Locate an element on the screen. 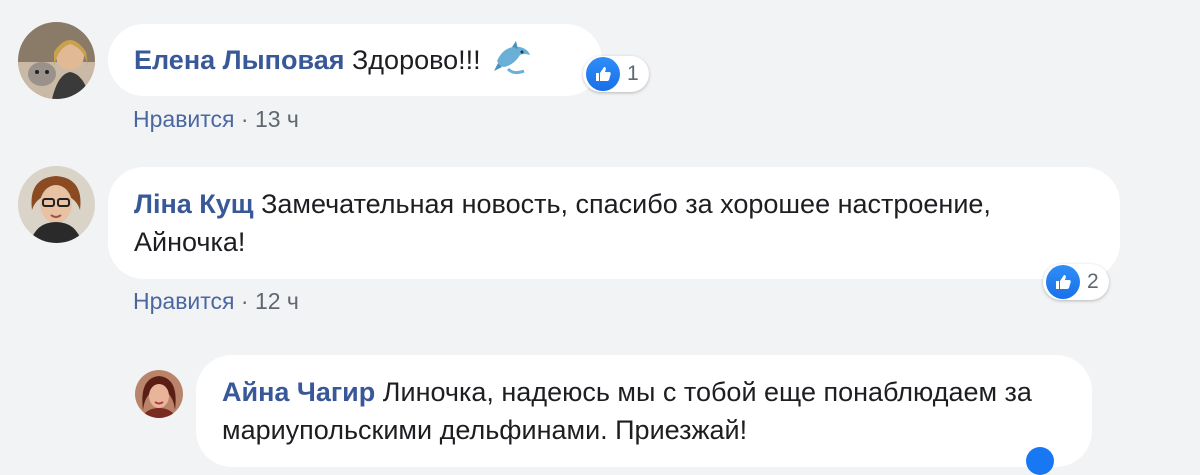 The height and width of the screenshot is (475, 1200). comment-text: Здорово!!! is located at coordinates (416, 60).